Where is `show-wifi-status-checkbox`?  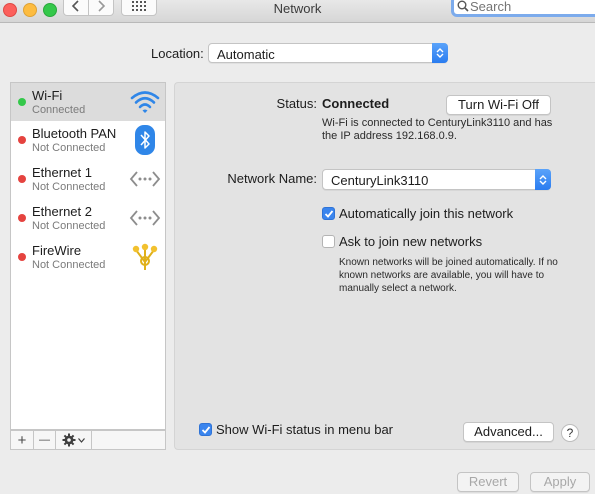
show-wifi-status-checkbox is located at coordinates (205, 429).